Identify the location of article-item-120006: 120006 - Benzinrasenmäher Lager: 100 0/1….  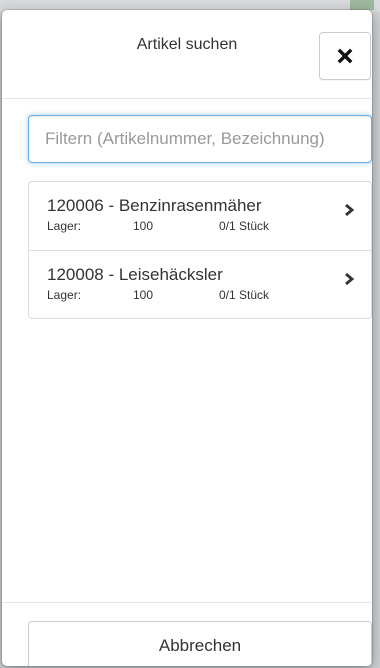
(200, 216).